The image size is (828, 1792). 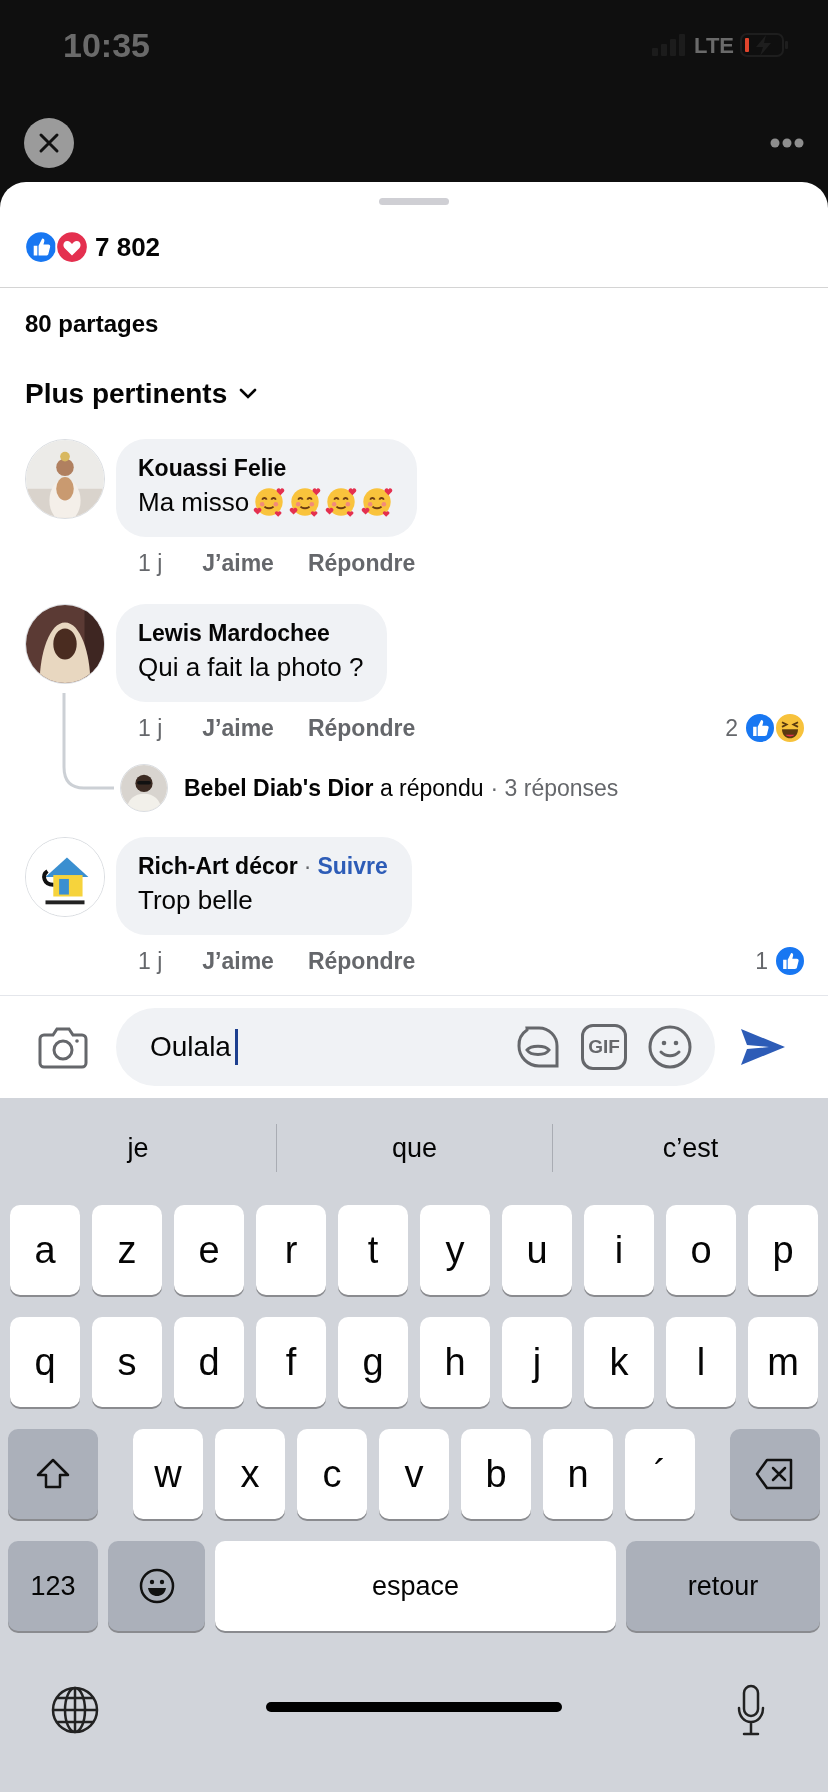 What do you see at coordinates (455, 1362) in the screenshot?
I see `letter-key: h` at bounding box center [455, 1362].